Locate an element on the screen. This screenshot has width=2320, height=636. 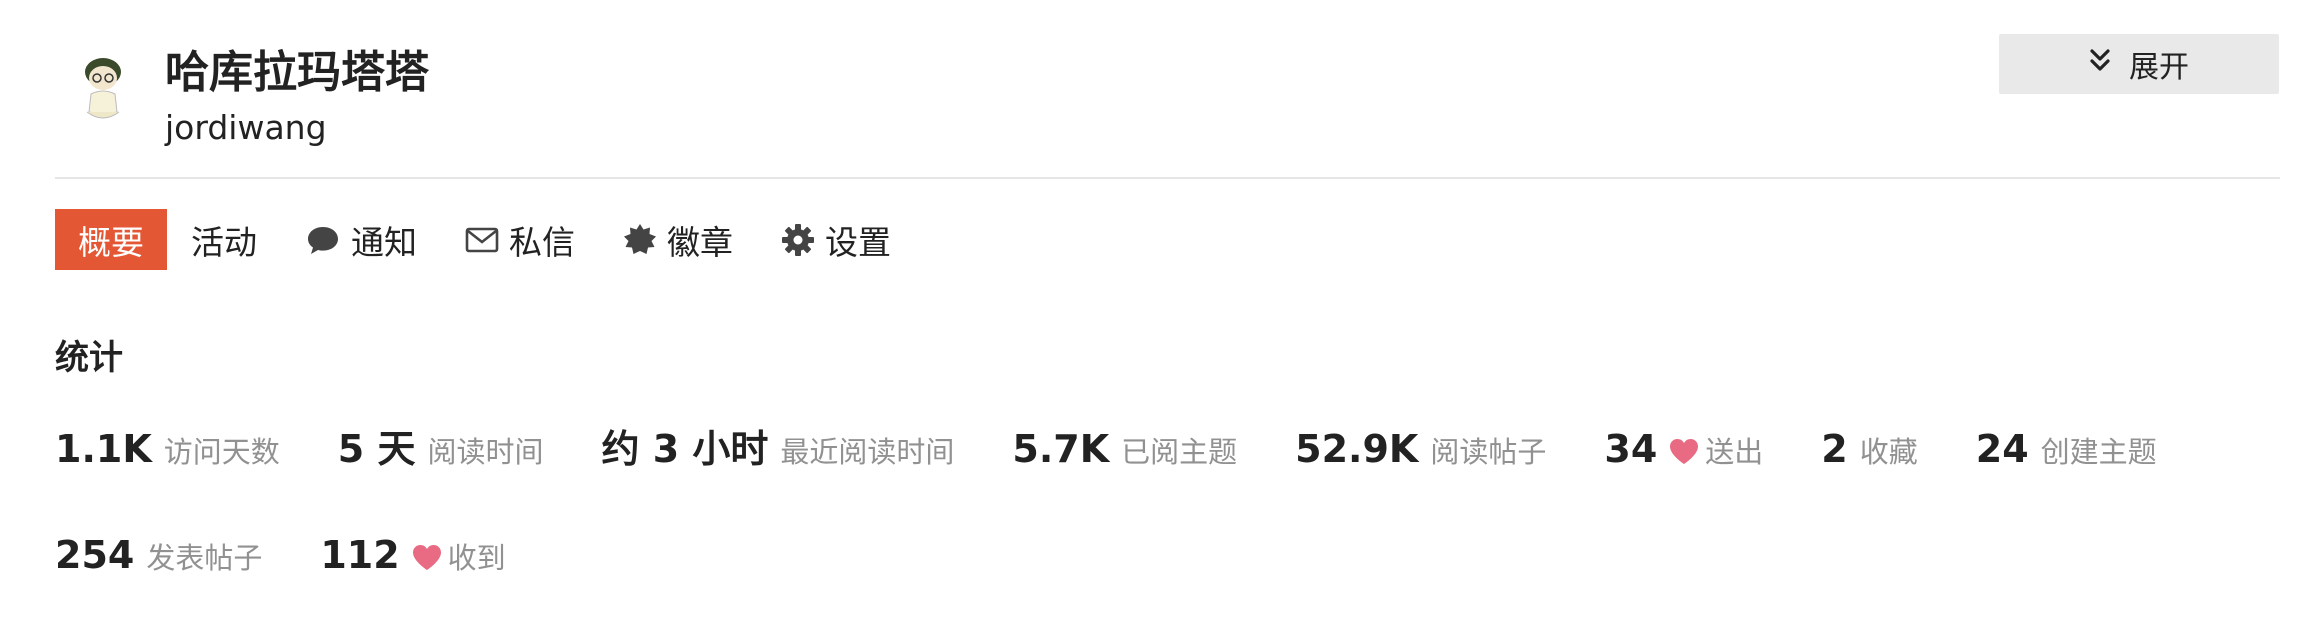
stat-value: 24 is located at coordinates (2002, 449).